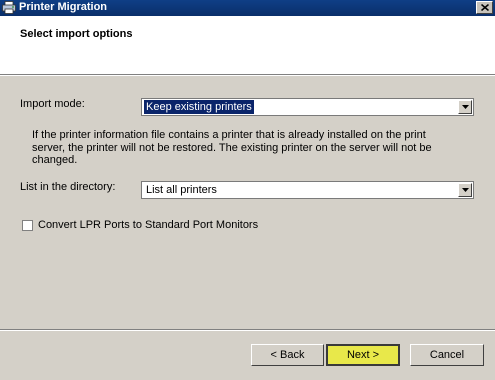 The image size is (495, 380). Describe the element at coordinates (52, 104) in the screenshot. I see `import-mode-label: Import mode:` at that location.